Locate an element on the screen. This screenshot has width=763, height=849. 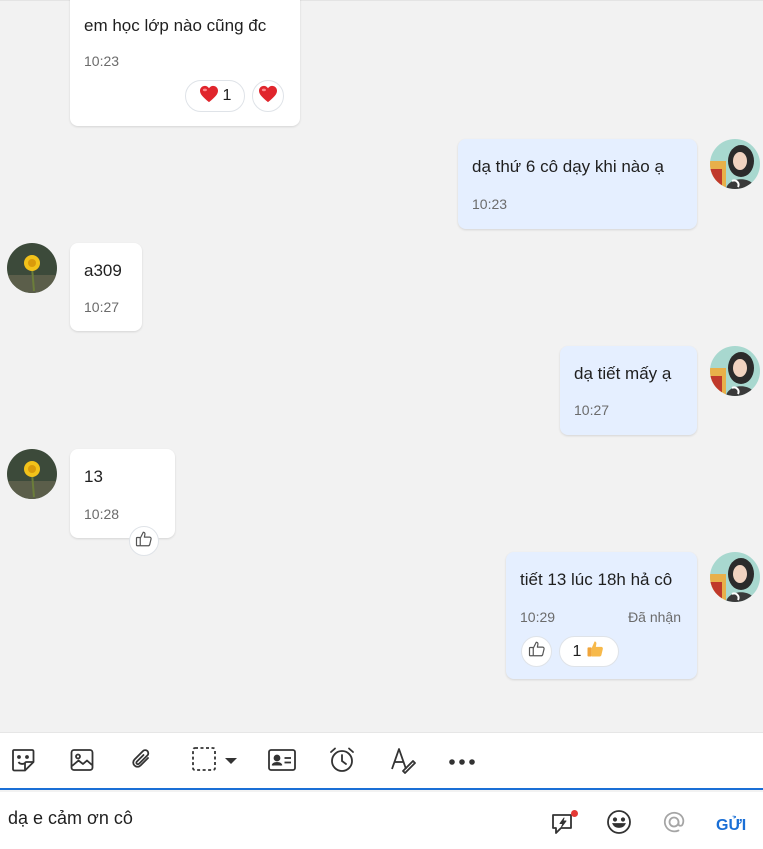
message-input is located at coordinates (258, 818).